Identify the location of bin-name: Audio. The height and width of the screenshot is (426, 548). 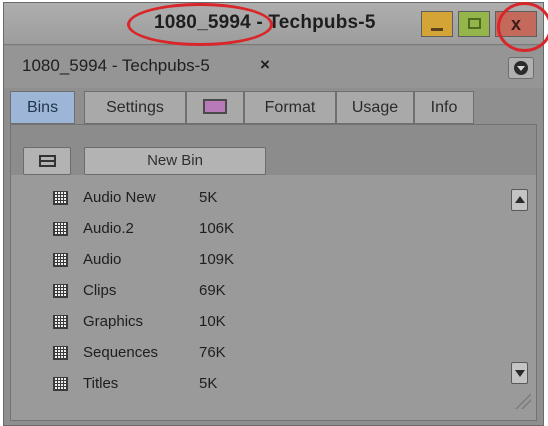
(102, 259).